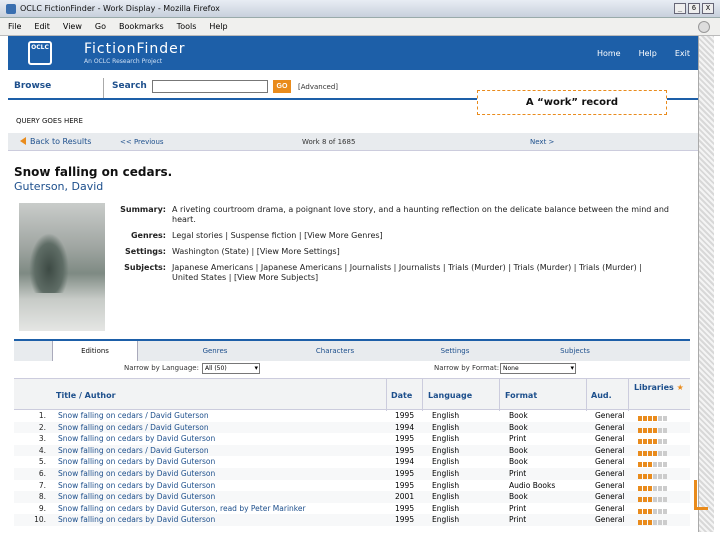 The image size is (720, 540). What do you see at coordinates (185, 24) in the screenshot?
I see `menu-tools: Tools` at bounding box center [185, 24].